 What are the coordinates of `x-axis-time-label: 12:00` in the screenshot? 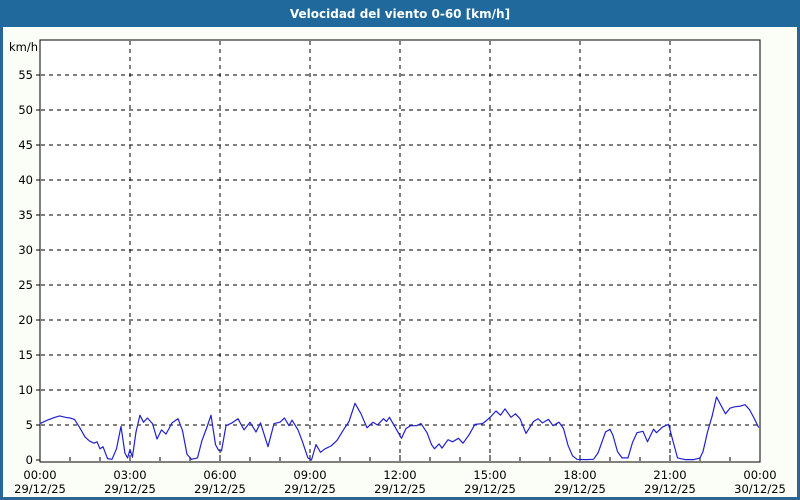 It's located at (399, 475).